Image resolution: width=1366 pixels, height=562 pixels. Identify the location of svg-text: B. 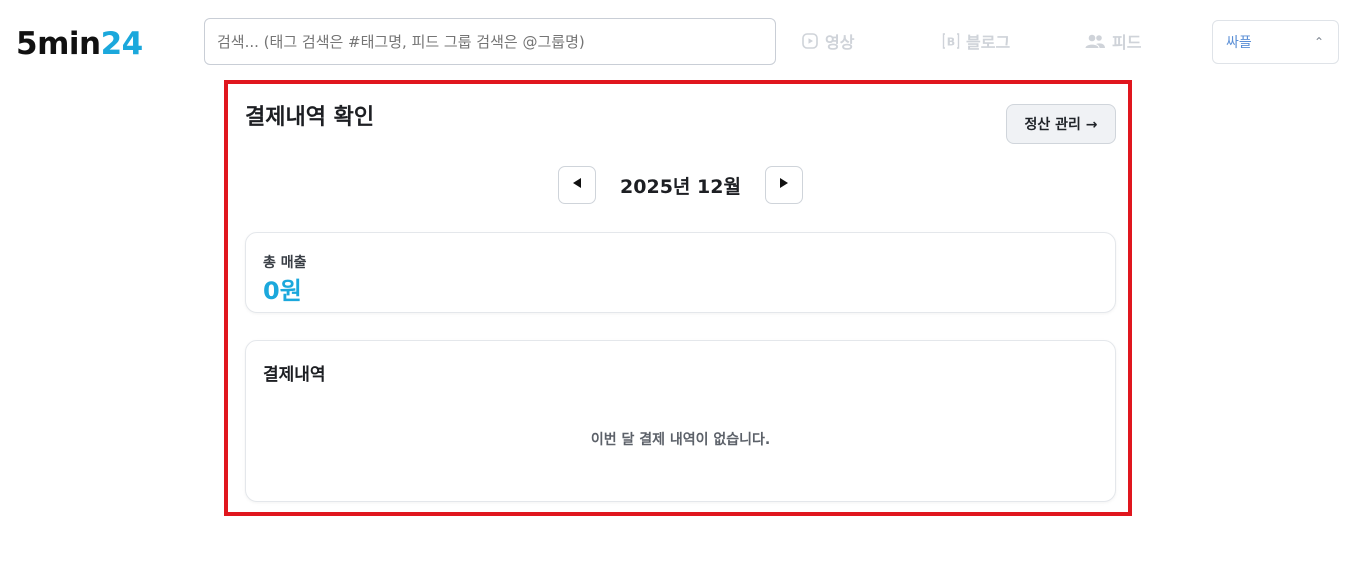
(951, 42).